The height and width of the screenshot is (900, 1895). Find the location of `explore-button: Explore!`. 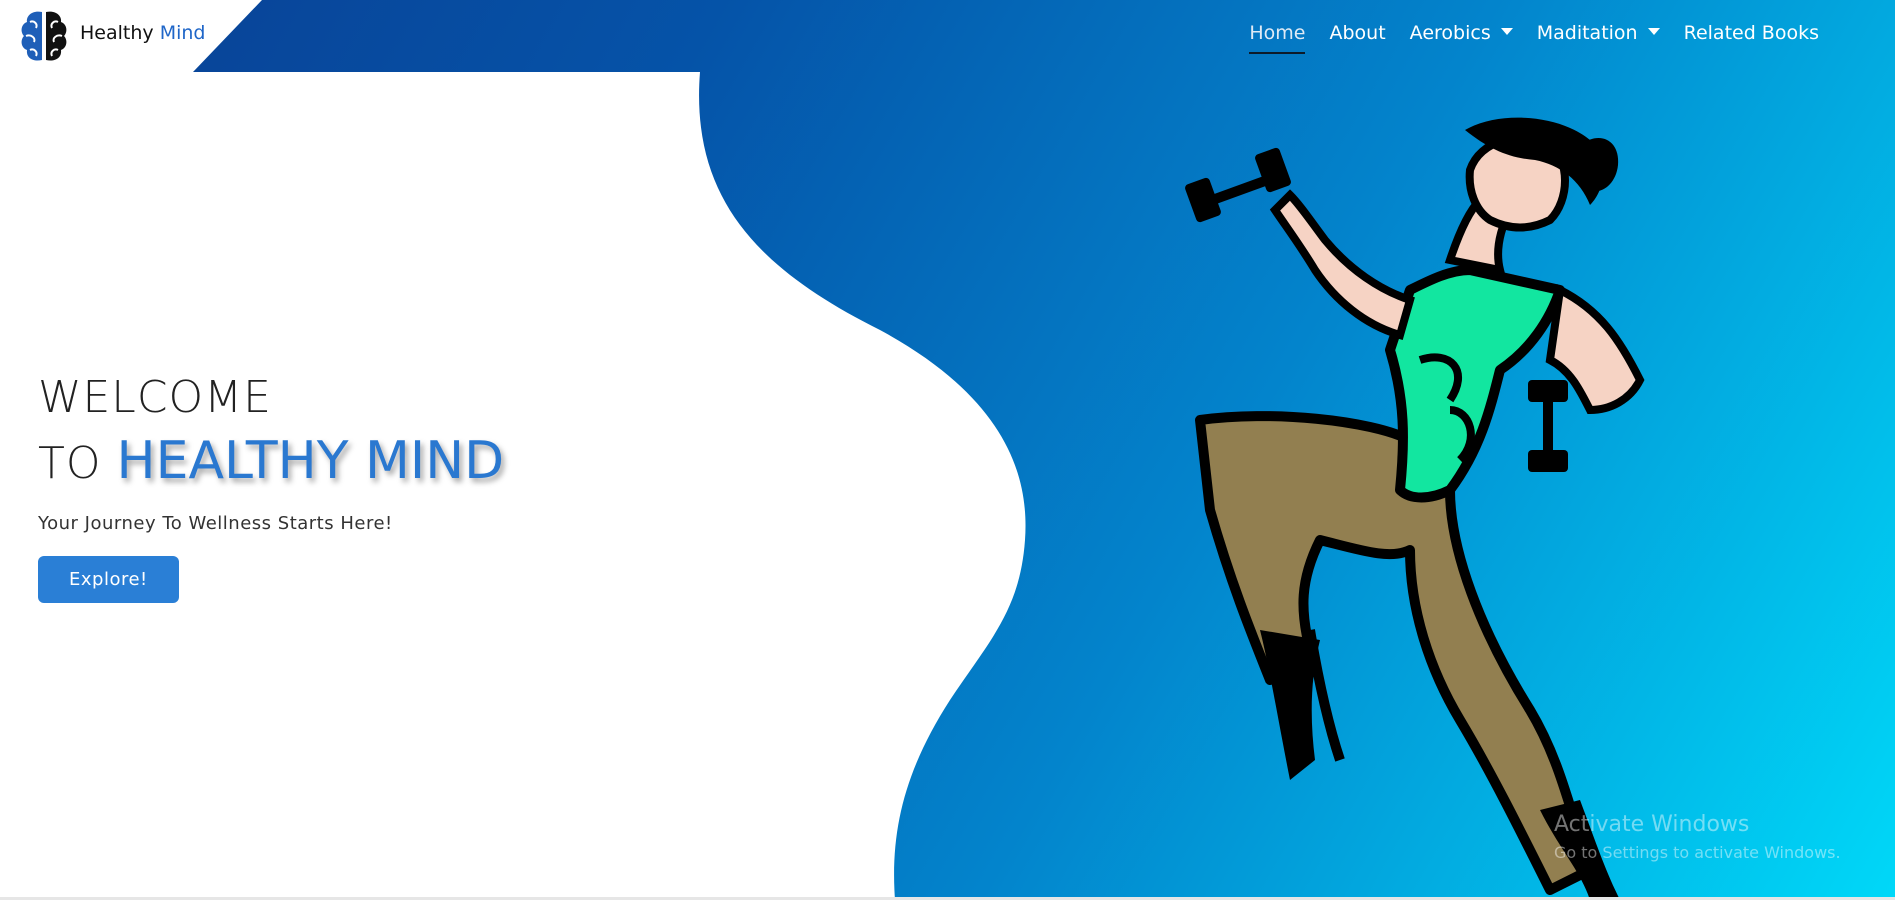

explore-button: Explore! is located at coordinates (108, 579).